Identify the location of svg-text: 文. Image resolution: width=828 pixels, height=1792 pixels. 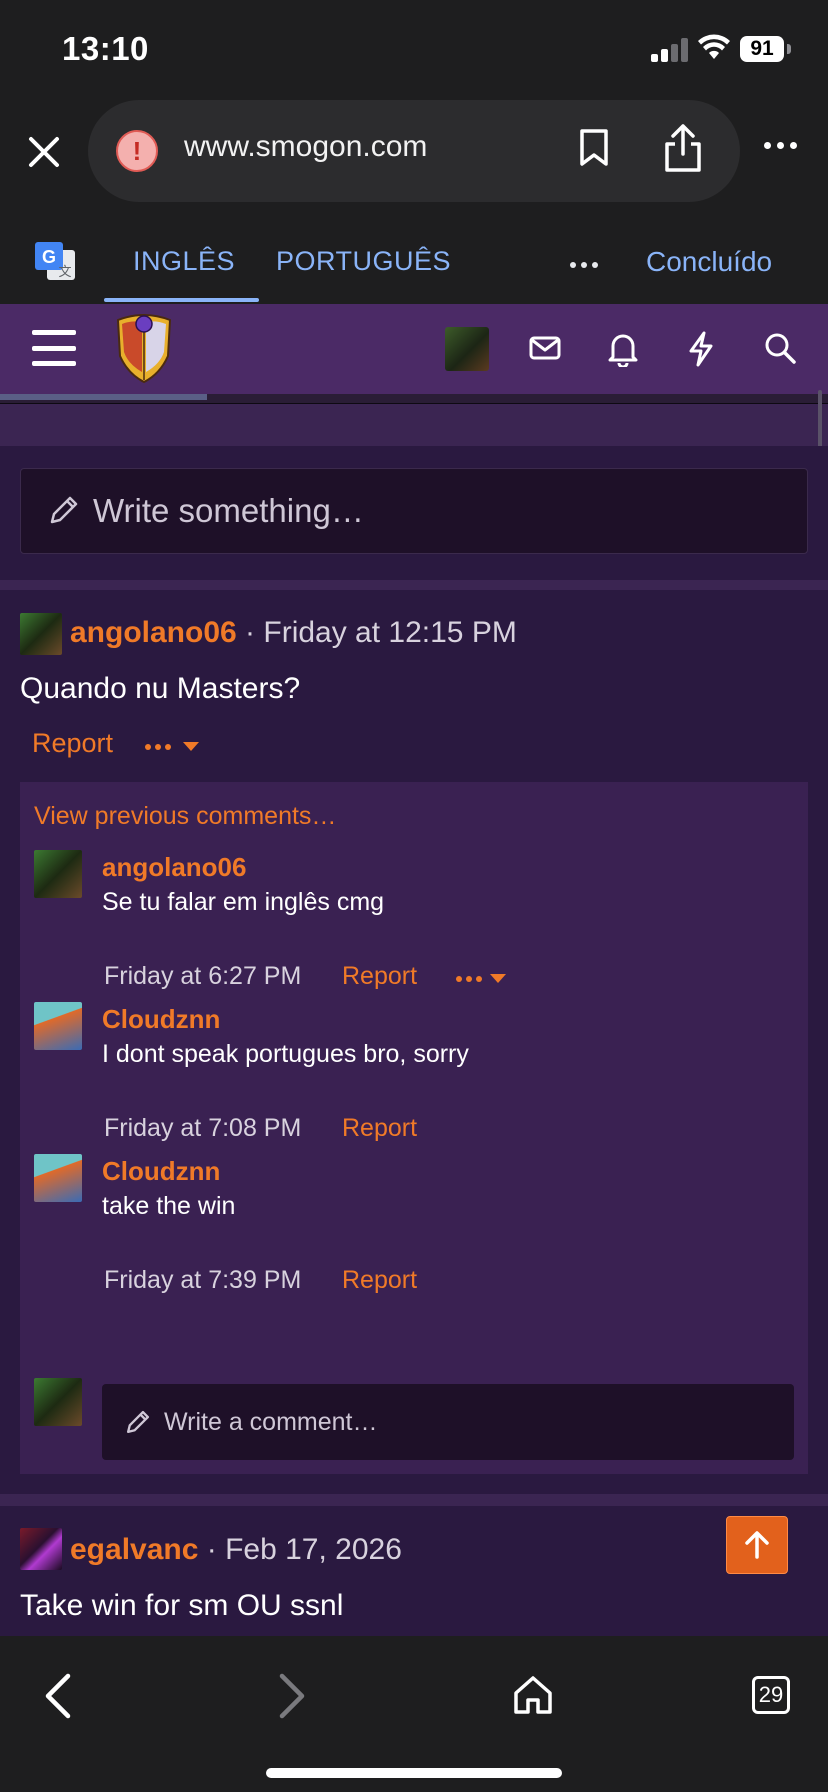
(64, 272).